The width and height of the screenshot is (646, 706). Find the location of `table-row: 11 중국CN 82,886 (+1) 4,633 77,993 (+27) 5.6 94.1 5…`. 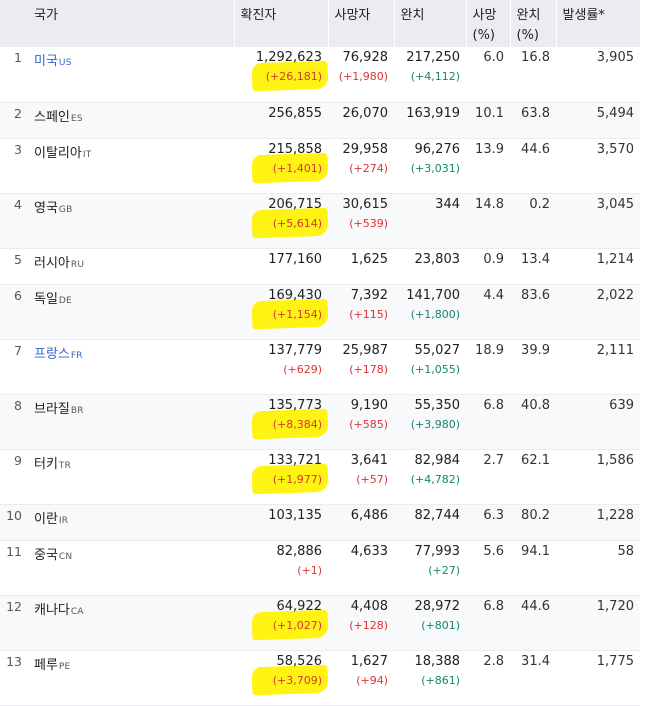

table-row: 11 중국CN 82,886 (+1) 4,633 77,993 (+27) 5.6 94.1 5… is located at coordinates (320, 568).